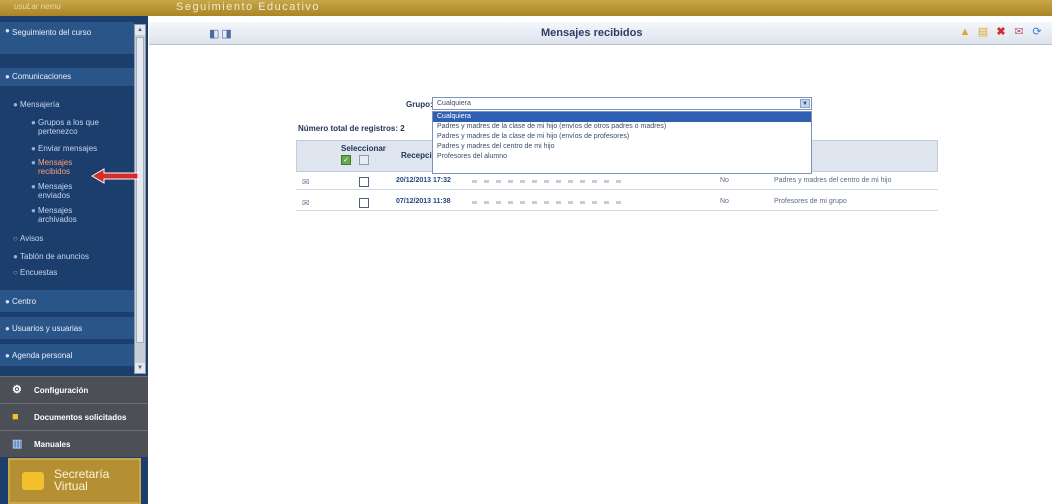 The image size is (1052, 504). I want to click on sidebar-section-label: Usuarios y usuarias, so click(47, 328).